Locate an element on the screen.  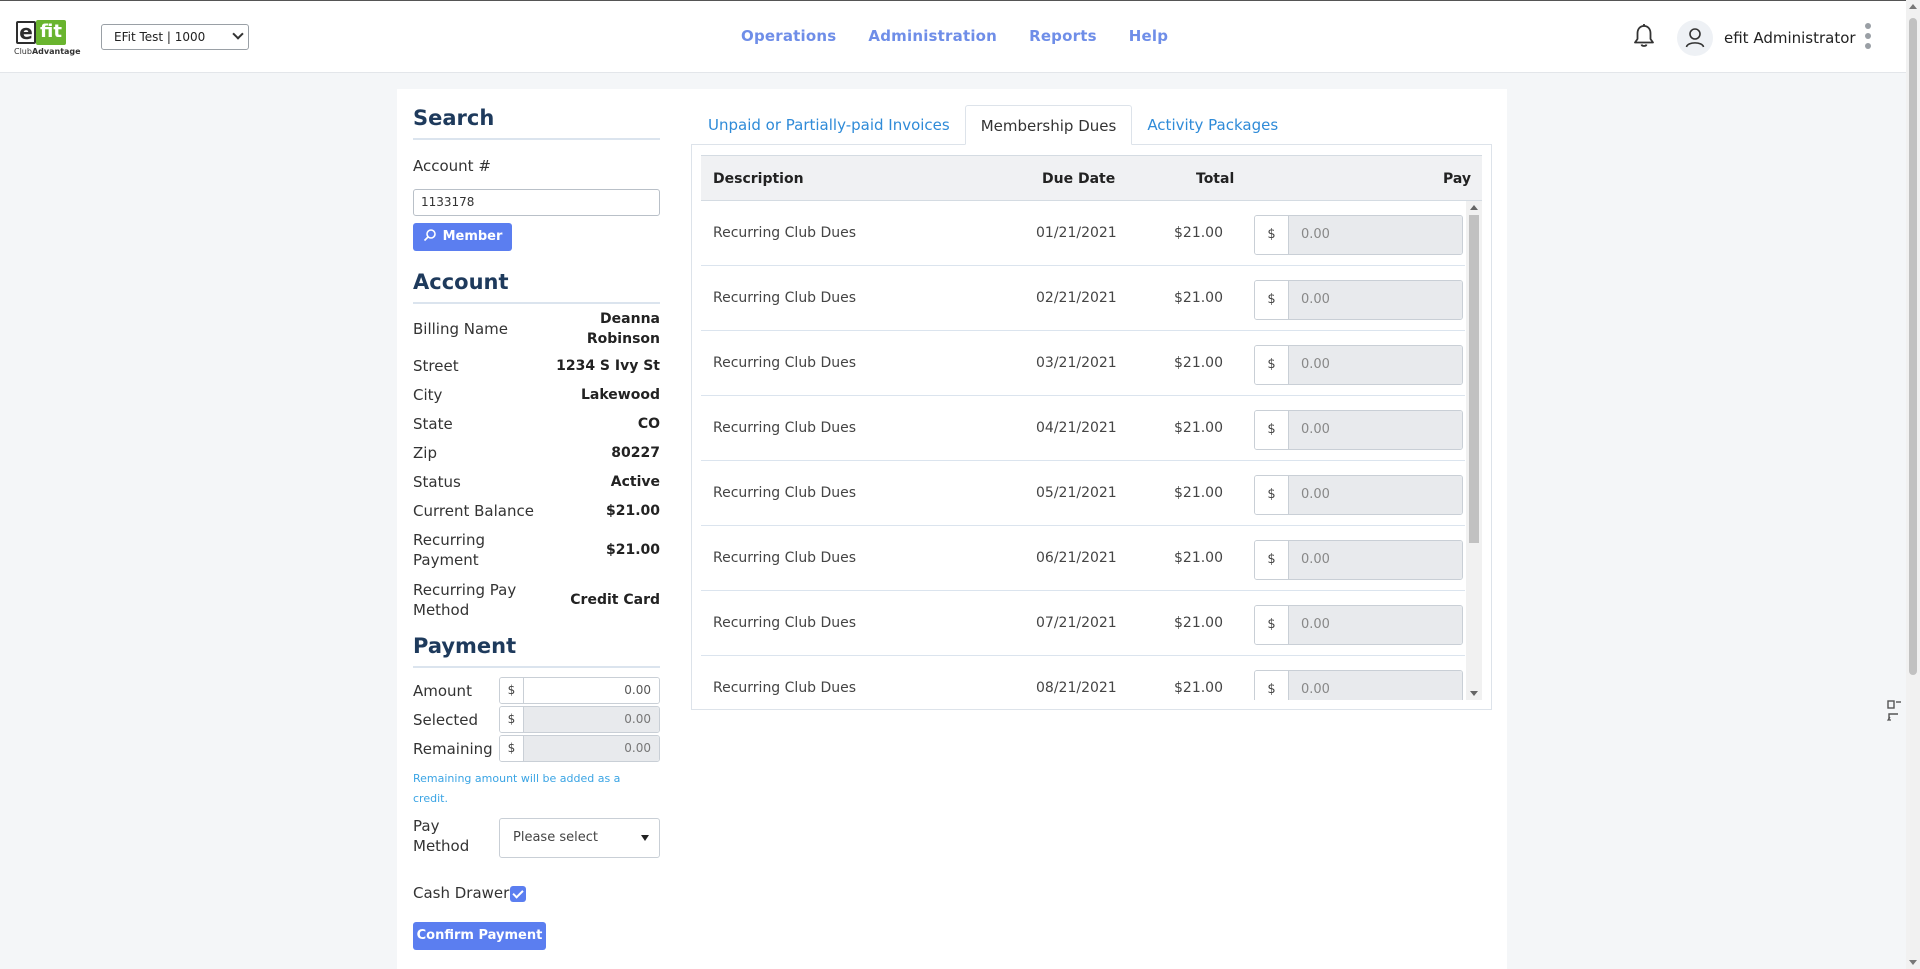
search-section-title: Search is located at coordinates (536, 123).